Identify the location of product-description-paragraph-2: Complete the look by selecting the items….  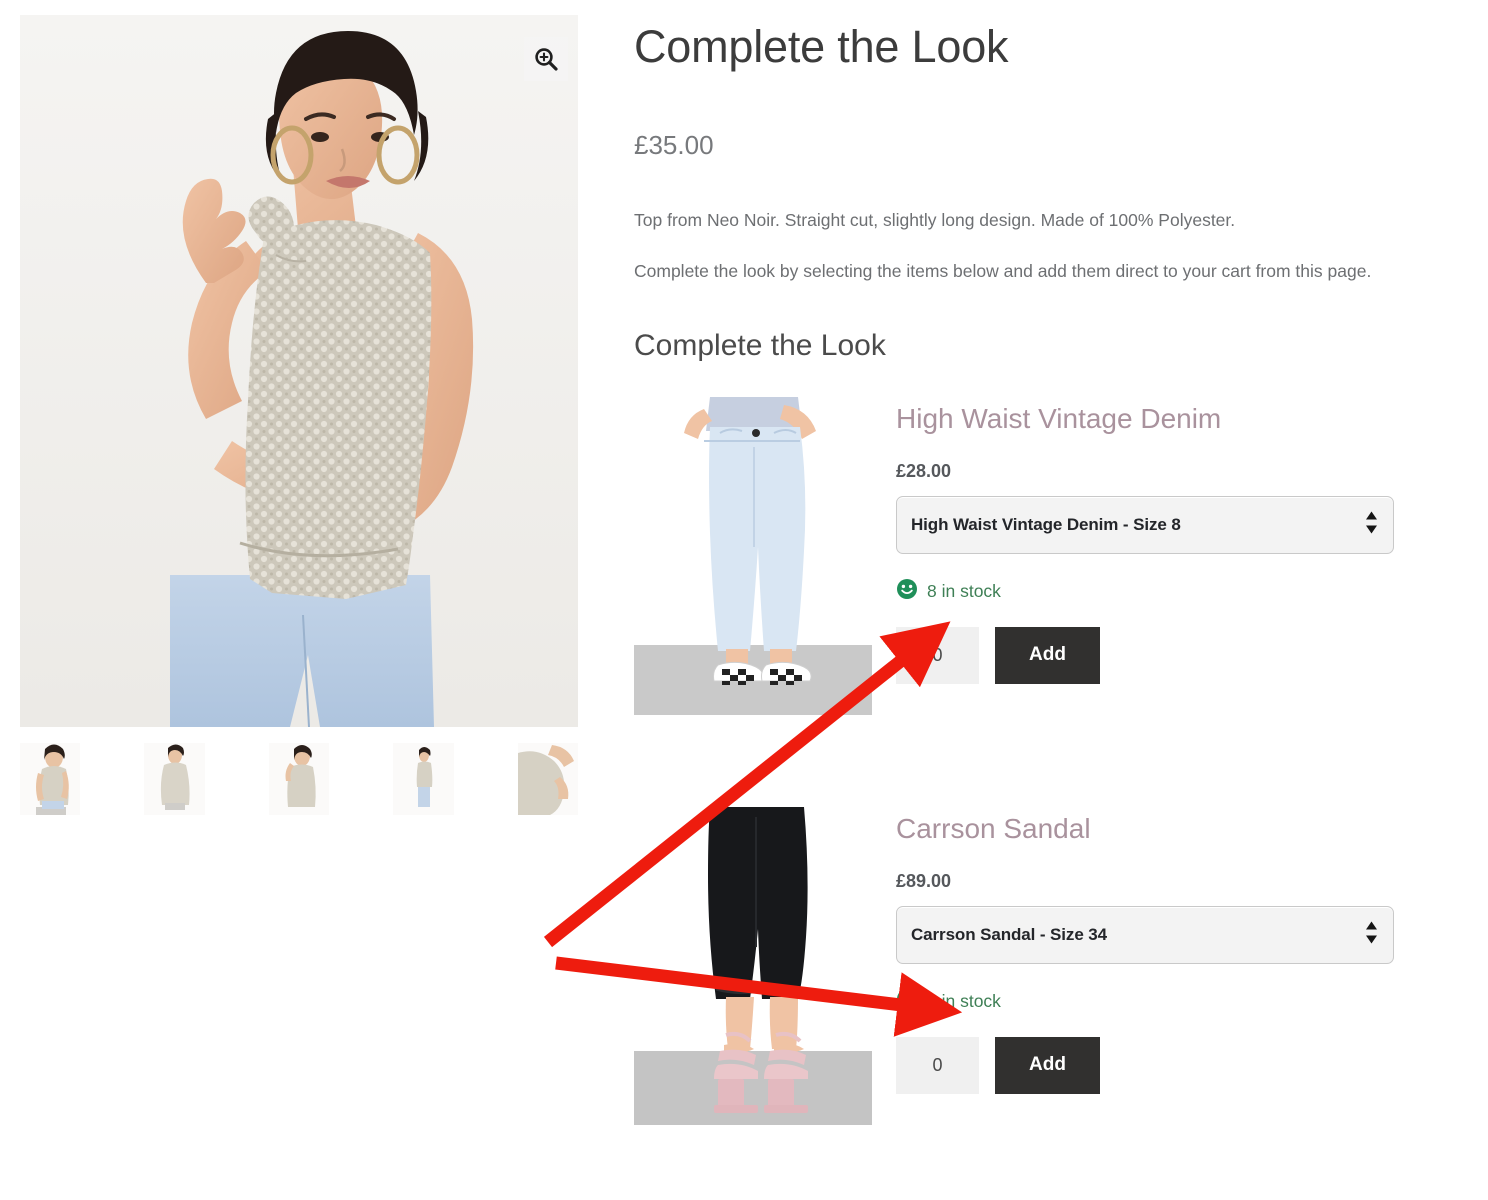
(1003, 270).